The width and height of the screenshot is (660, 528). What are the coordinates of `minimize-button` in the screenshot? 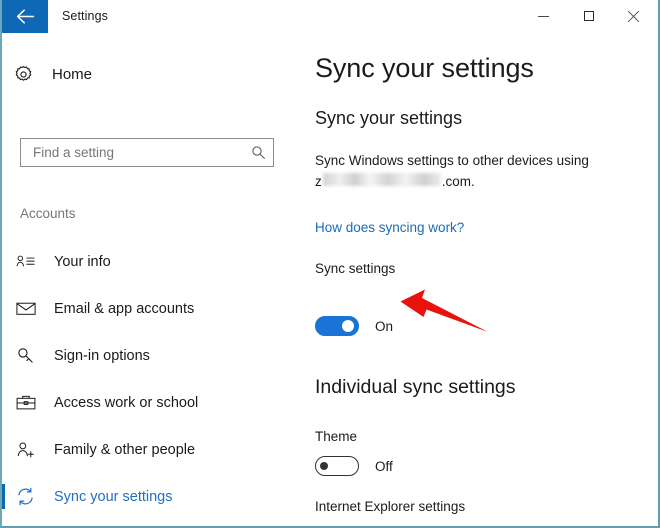 It's located at (543, 16).